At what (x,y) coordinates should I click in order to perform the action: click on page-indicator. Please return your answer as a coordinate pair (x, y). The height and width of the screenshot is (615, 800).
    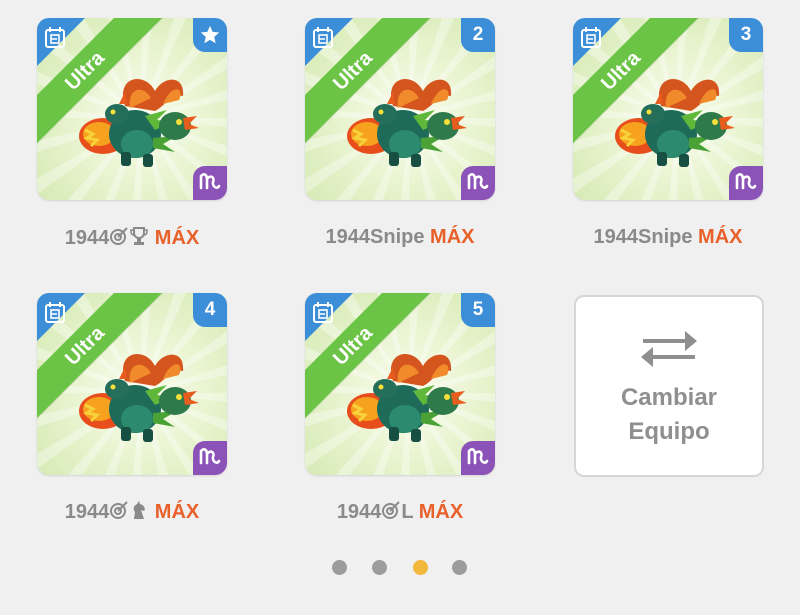
    Looking at the image, I should click on (400, 568).